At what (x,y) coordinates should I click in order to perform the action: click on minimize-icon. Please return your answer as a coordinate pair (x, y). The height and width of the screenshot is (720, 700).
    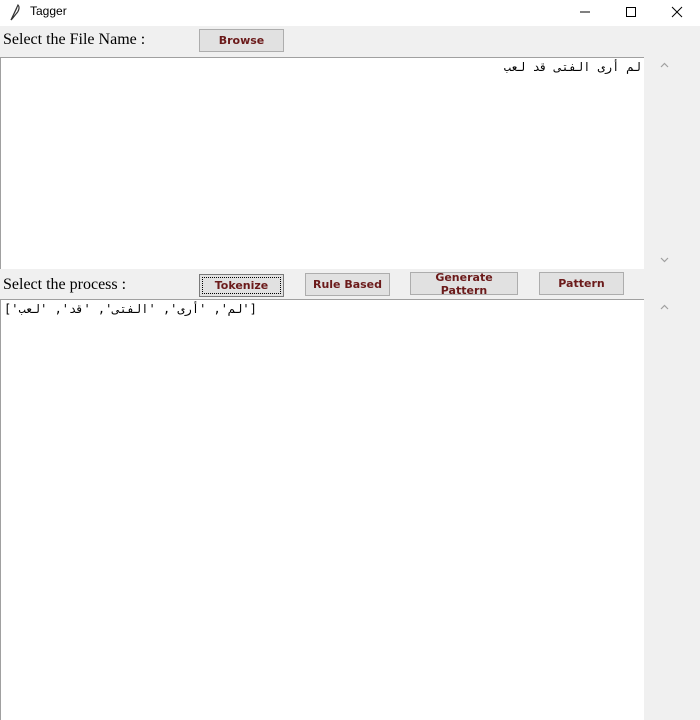
    Looking at the image, I should click on (585, 12).